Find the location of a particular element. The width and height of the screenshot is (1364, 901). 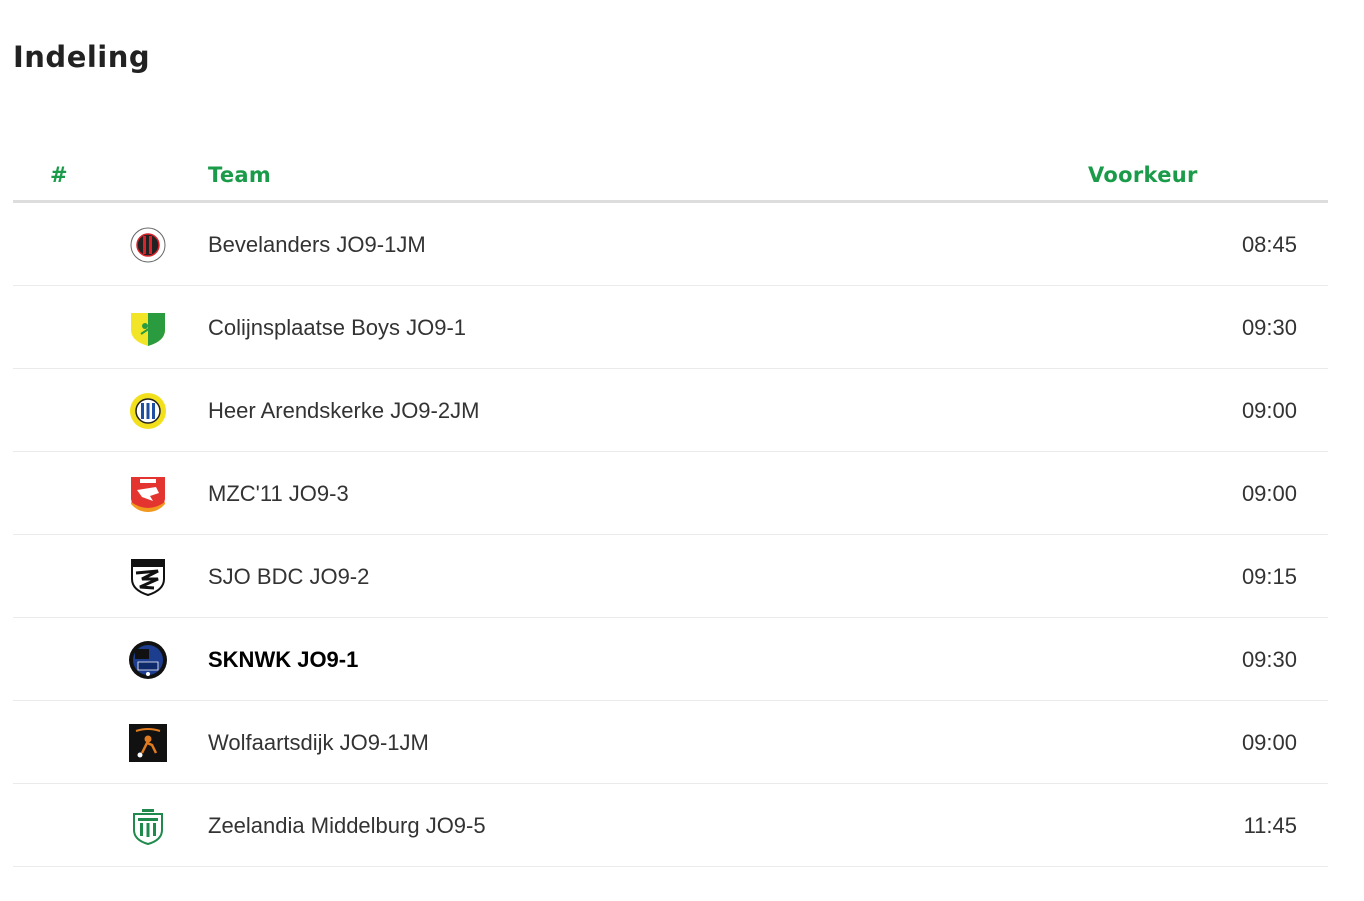

sjo-bdc-logo is located at coordinates (148, 577).